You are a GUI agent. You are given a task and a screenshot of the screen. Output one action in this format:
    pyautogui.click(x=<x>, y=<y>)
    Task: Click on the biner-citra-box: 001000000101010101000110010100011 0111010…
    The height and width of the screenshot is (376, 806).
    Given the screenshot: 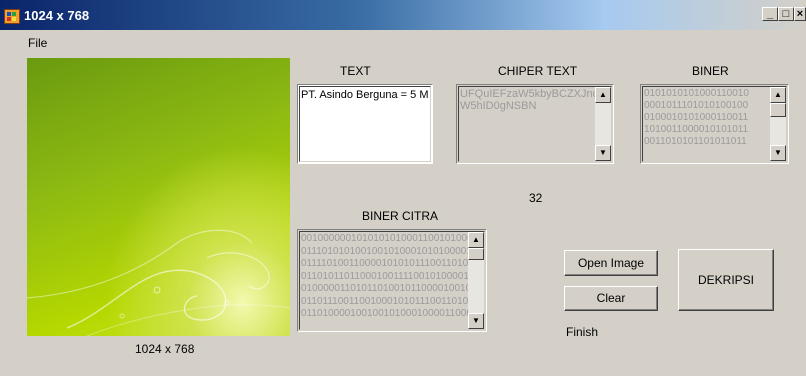 What is the action you would take?
    pyautogui.click(x=392, y=280)
    